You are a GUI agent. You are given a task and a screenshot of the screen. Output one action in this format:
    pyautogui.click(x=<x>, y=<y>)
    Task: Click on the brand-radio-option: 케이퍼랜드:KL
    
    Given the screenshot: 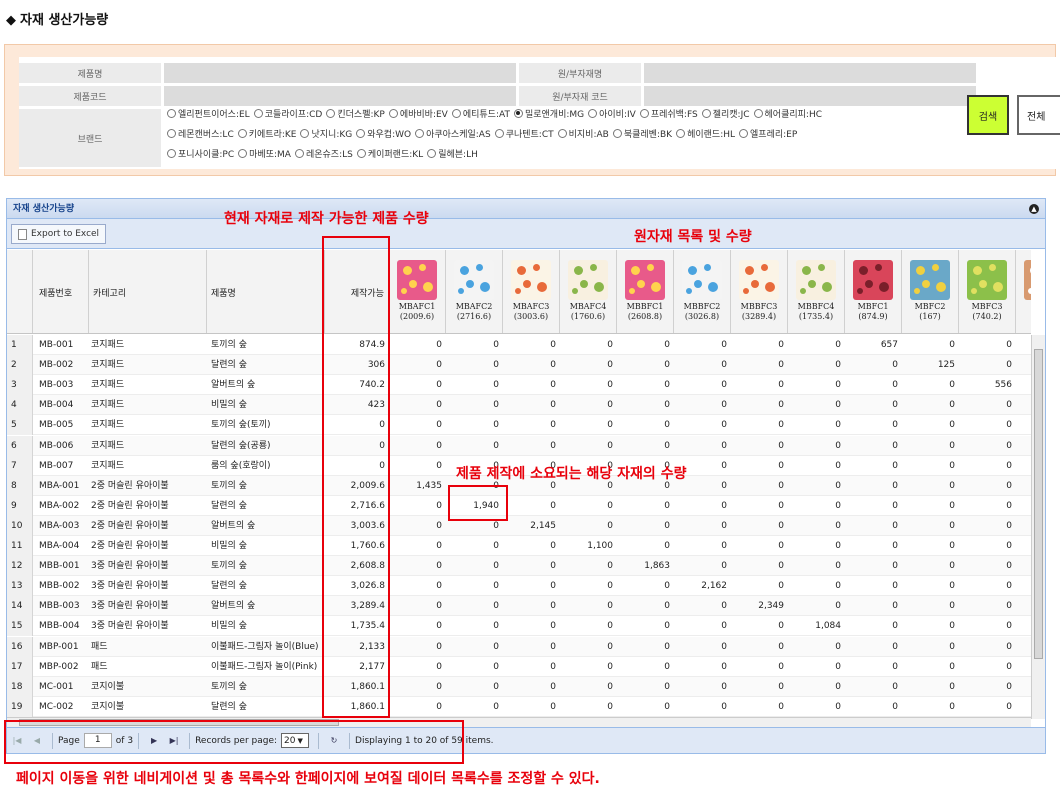 What is the action you would take?
    pyautogui.click(x=389, y=153)
    